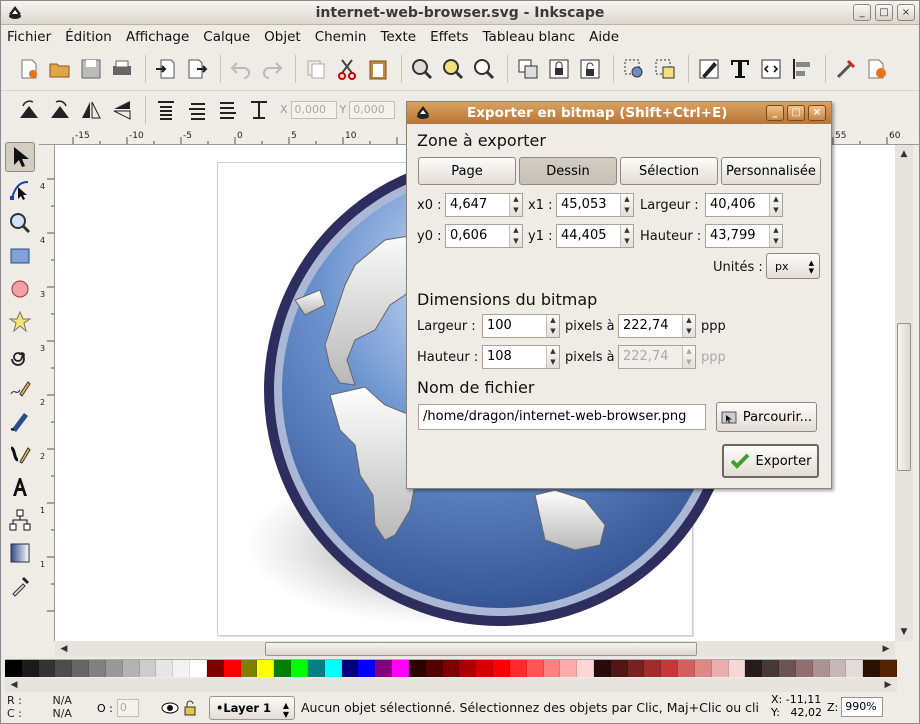  I want to click on ellipse-tool-icon, so click(20, 289).